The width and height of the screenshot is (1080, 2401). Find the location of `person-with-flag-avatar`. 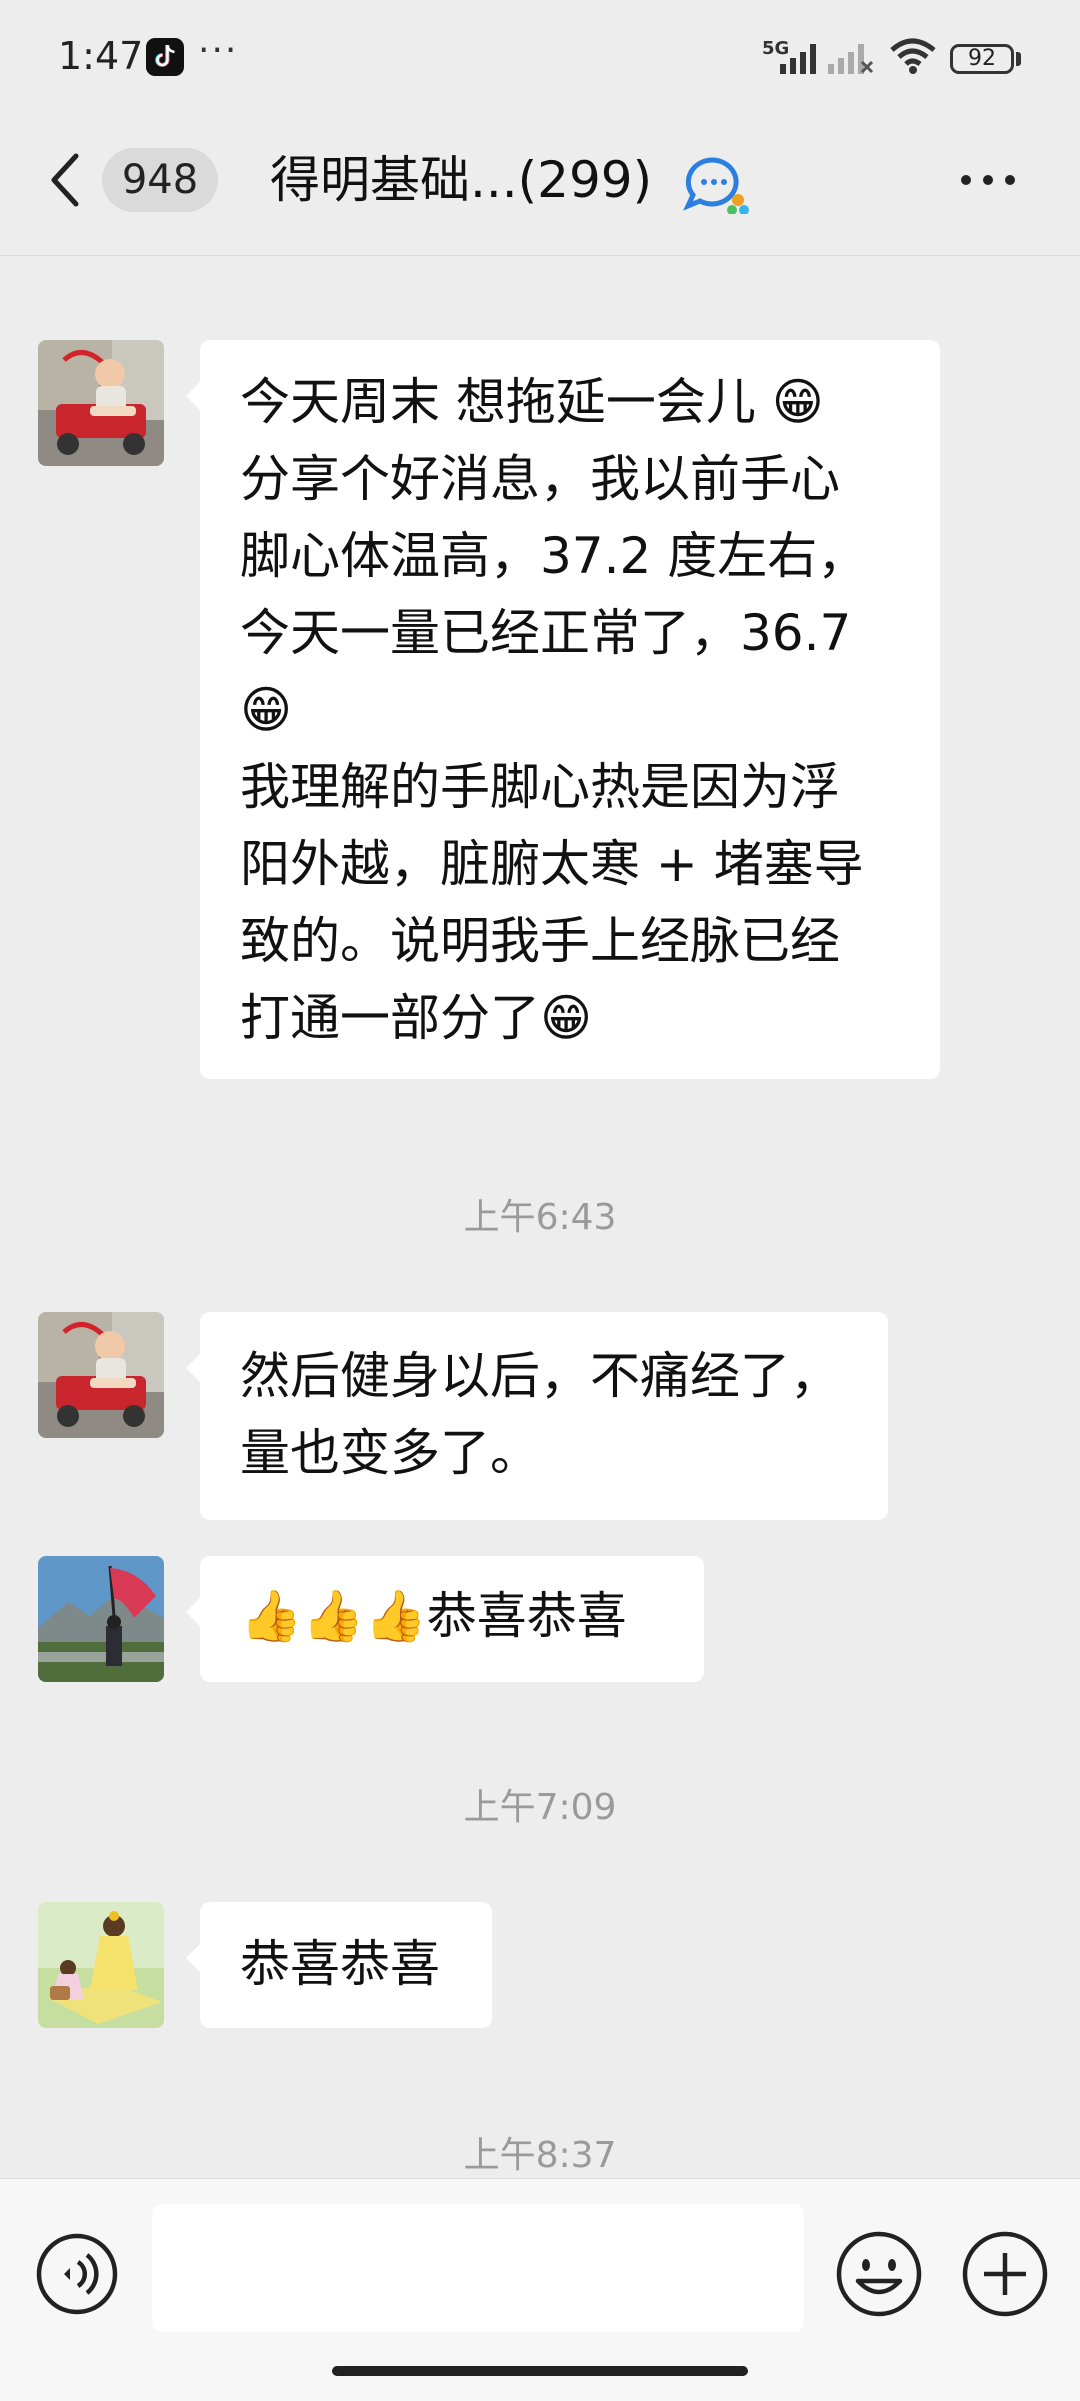

person-with-flag-avatar is located at coordinates (101, 1619).